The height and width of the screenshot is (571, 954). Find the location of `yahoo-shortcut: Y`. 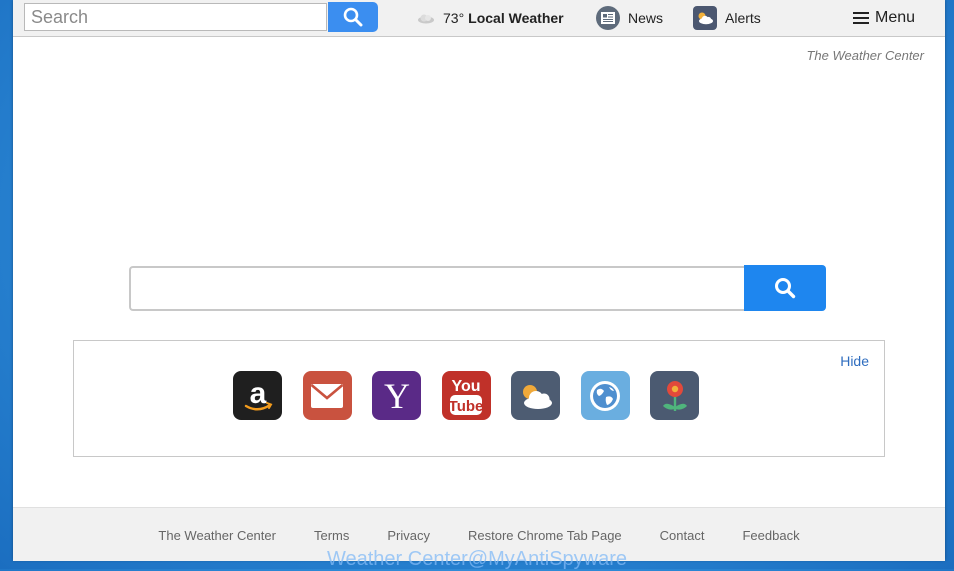

yahoo-shortcut: Y is located at coordinates (396, 395).